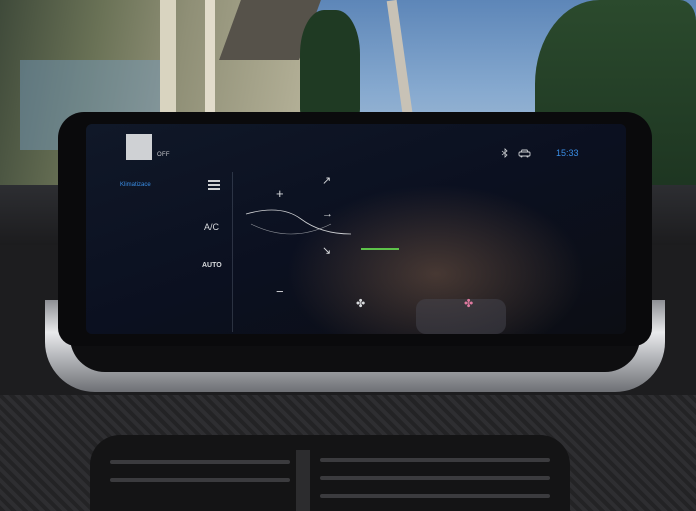 The image size is (696, 511). Describe the element at coordinates (360, 303) in the screenshot. I see `fan-icon: ✤` at that location.